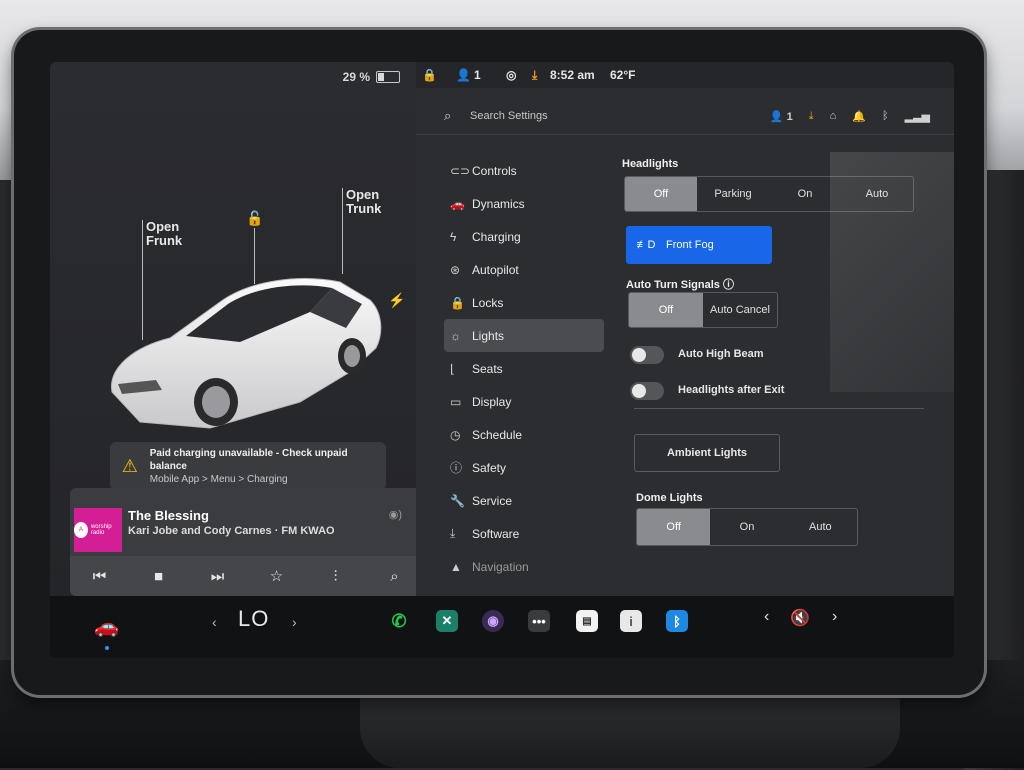 The width and height of the screenshot is (1024, 770). What do you see at coordinates (100, 576) in the screenshot?
I see `previous-icon: ⏮` at bounding box center [100, 576].